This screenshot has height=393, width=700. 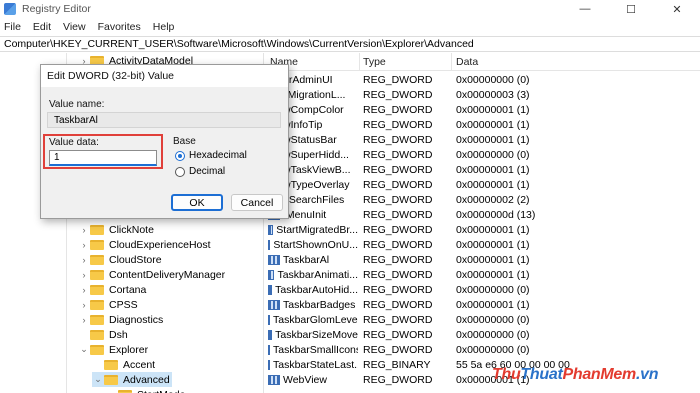 I want to click on hexadecimal-radio, so click(x=180, y=155).